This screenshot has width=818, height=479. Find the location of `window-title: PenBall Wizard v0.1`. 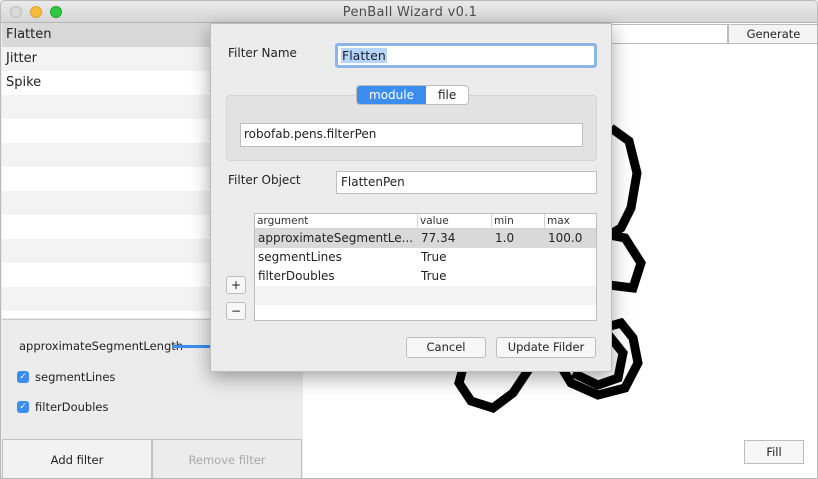

window-title: PenBall Wizard v0.1 is located at coordinates (410, 12).